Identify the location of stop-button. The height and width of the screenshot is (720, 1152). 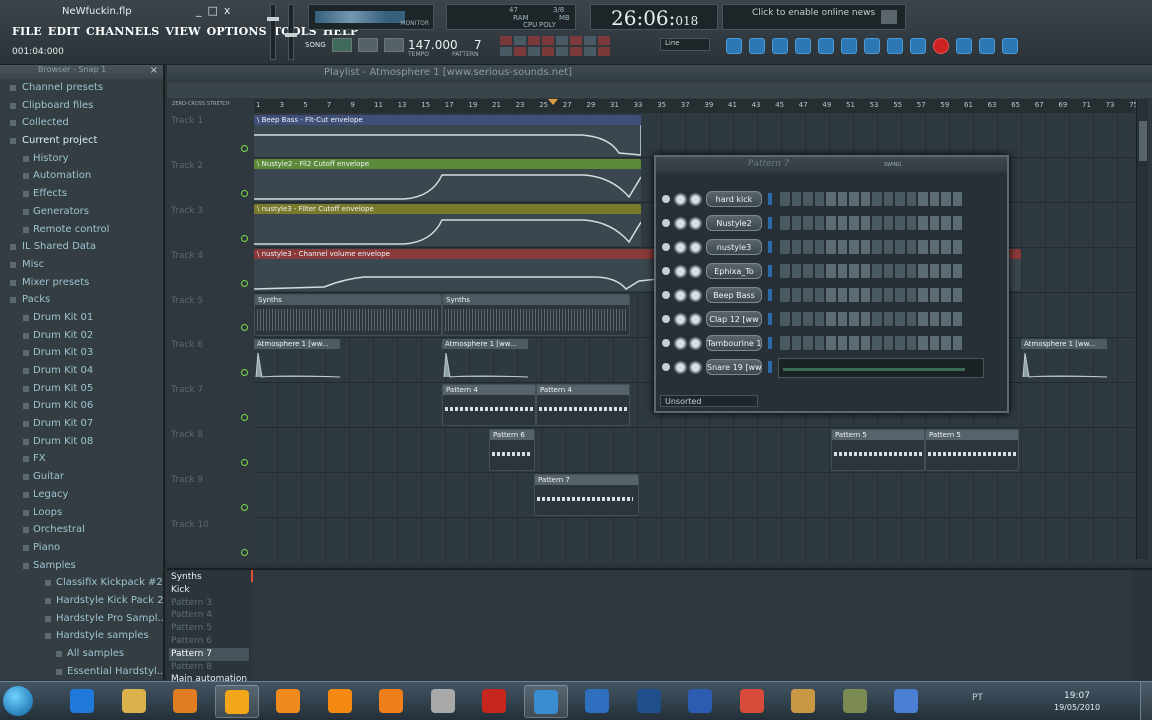
(367, 45).